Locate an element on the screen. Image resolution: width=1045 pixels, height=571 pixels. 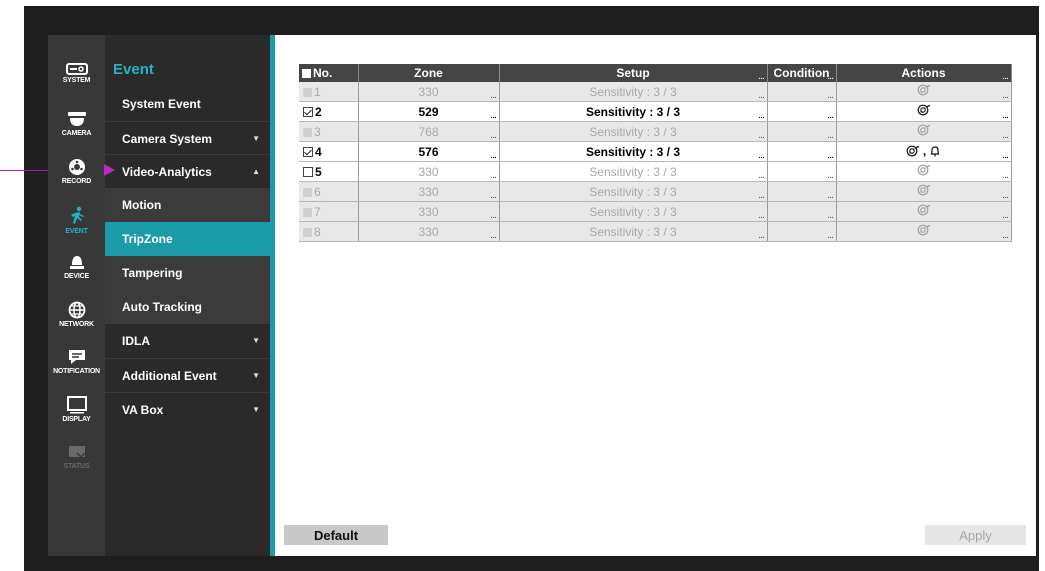
cell-no: 6 is located at coordinates (329, 191).